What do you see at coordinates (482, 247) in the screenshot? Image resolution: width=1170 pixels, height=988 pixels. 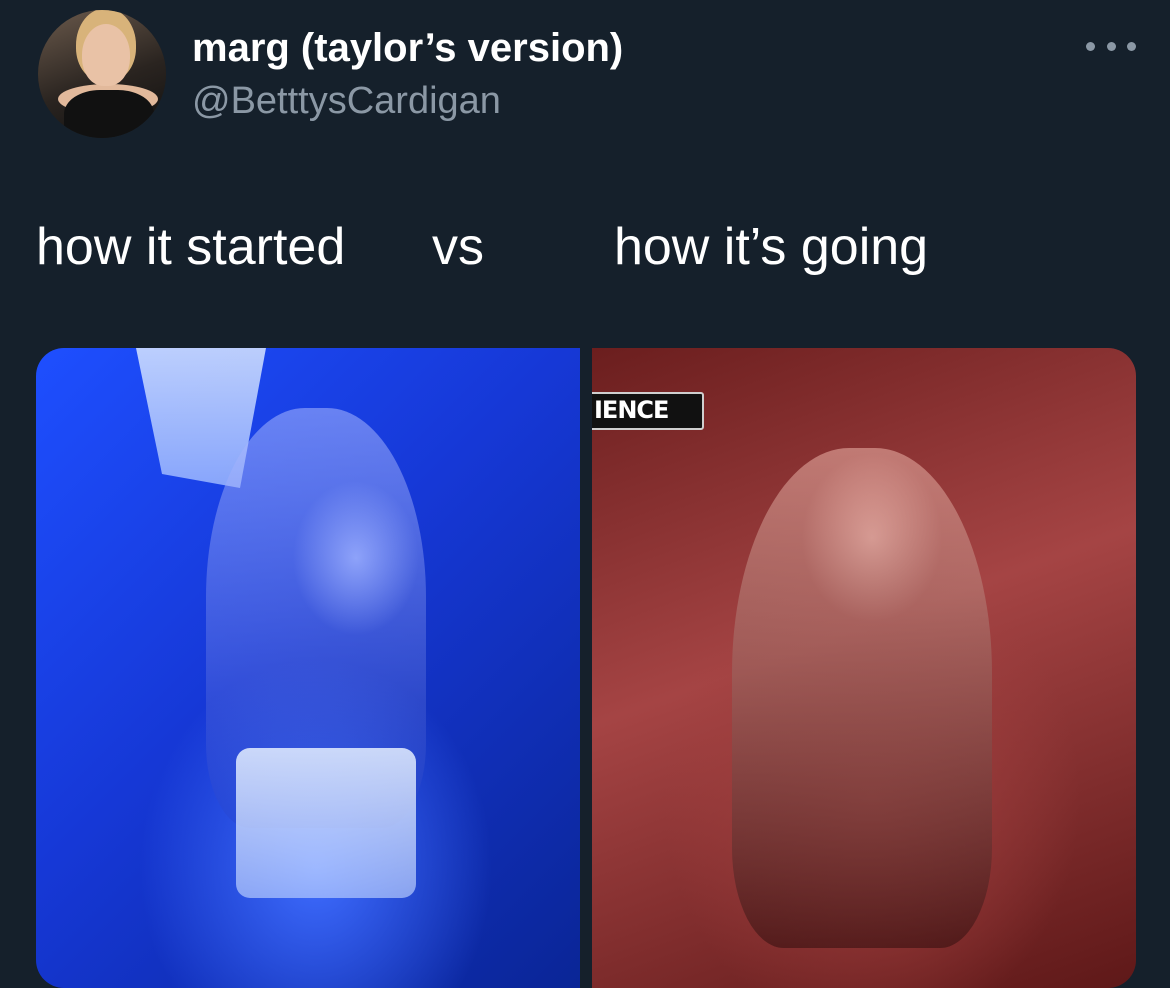 I see `tweet-text: how it started vs how it’s going` at bounding box center [482, 247].